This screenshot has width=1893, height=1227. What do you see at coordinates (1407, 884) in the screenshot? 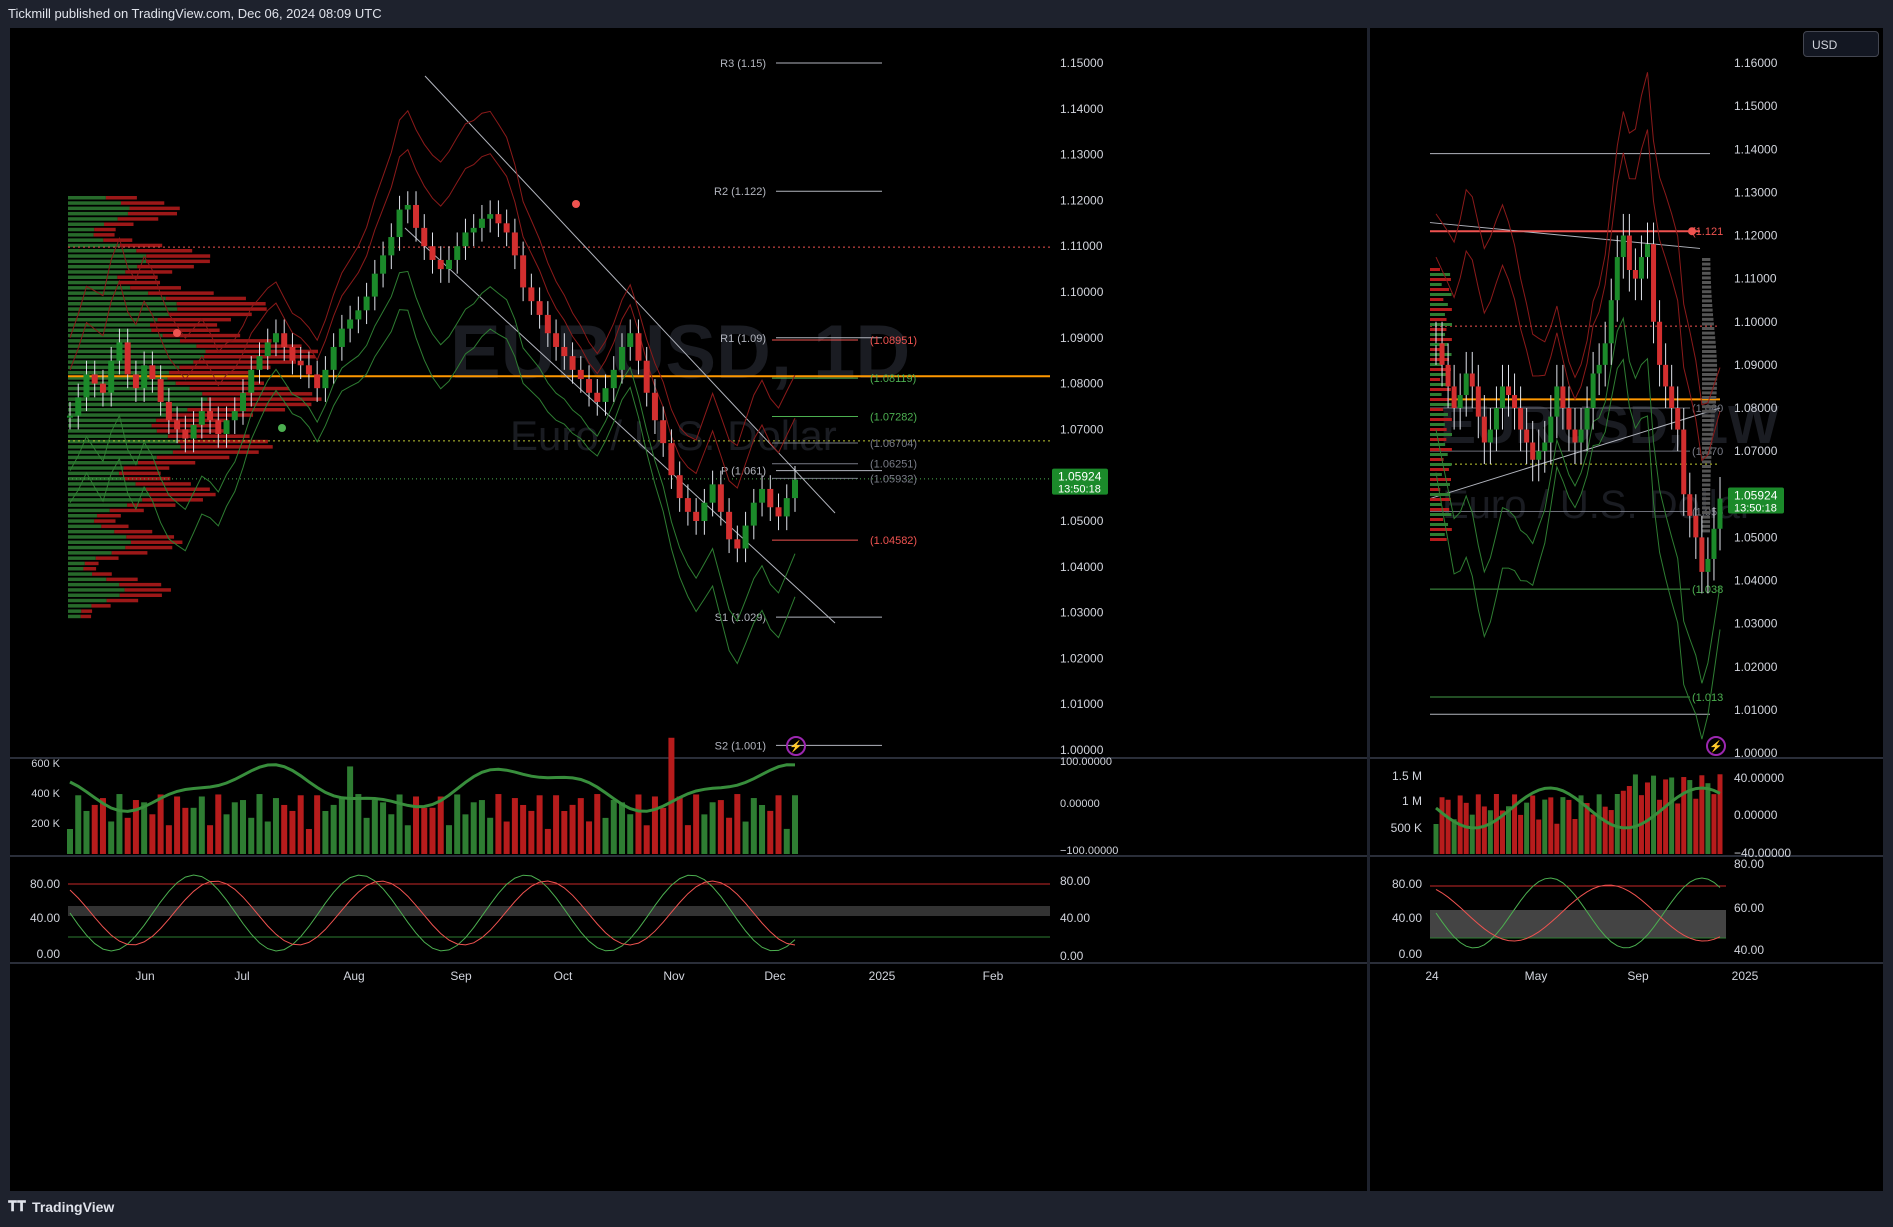
I see `osc2-axis-label: 80.00` at bounding box center [1407, 884].